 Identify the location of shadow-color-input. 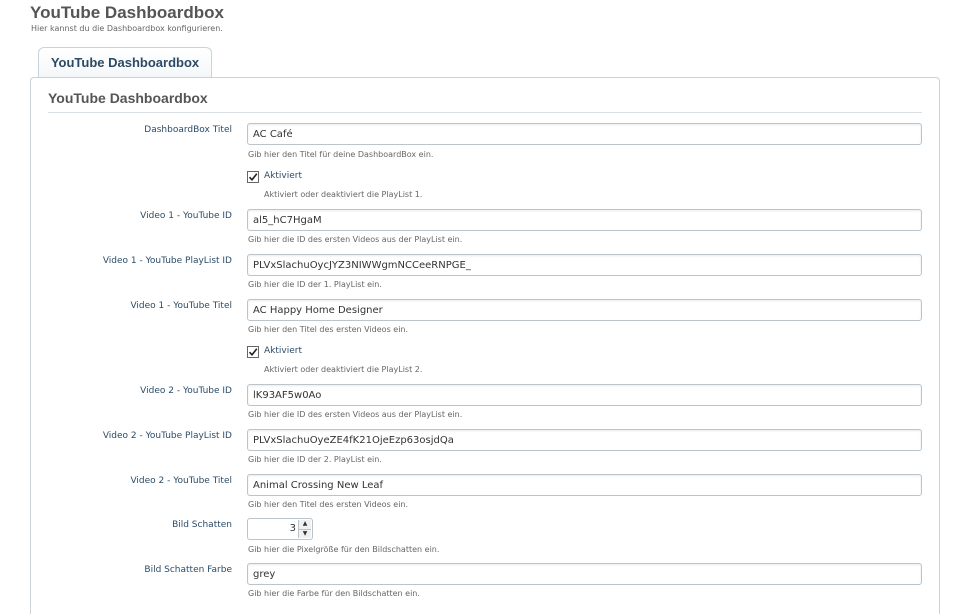
(584, 574).